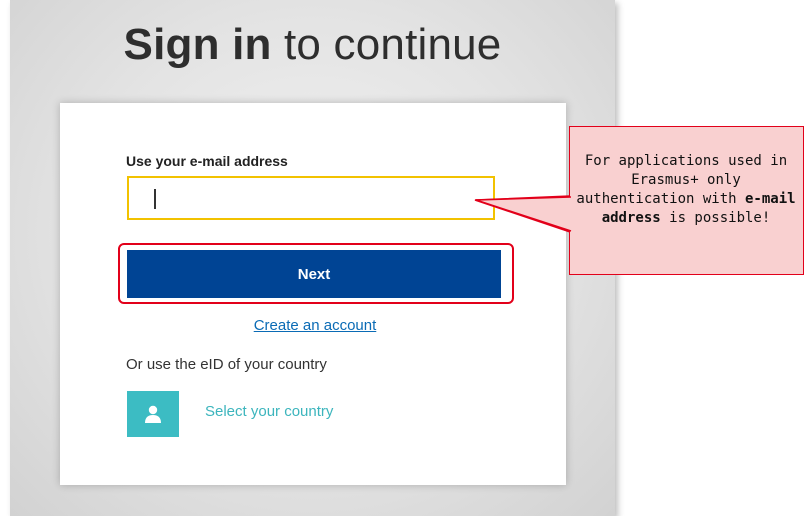 This screenshot has height=516, width=804. I want to click on eid-text: Or use the eID of your country, so click(226, 364).